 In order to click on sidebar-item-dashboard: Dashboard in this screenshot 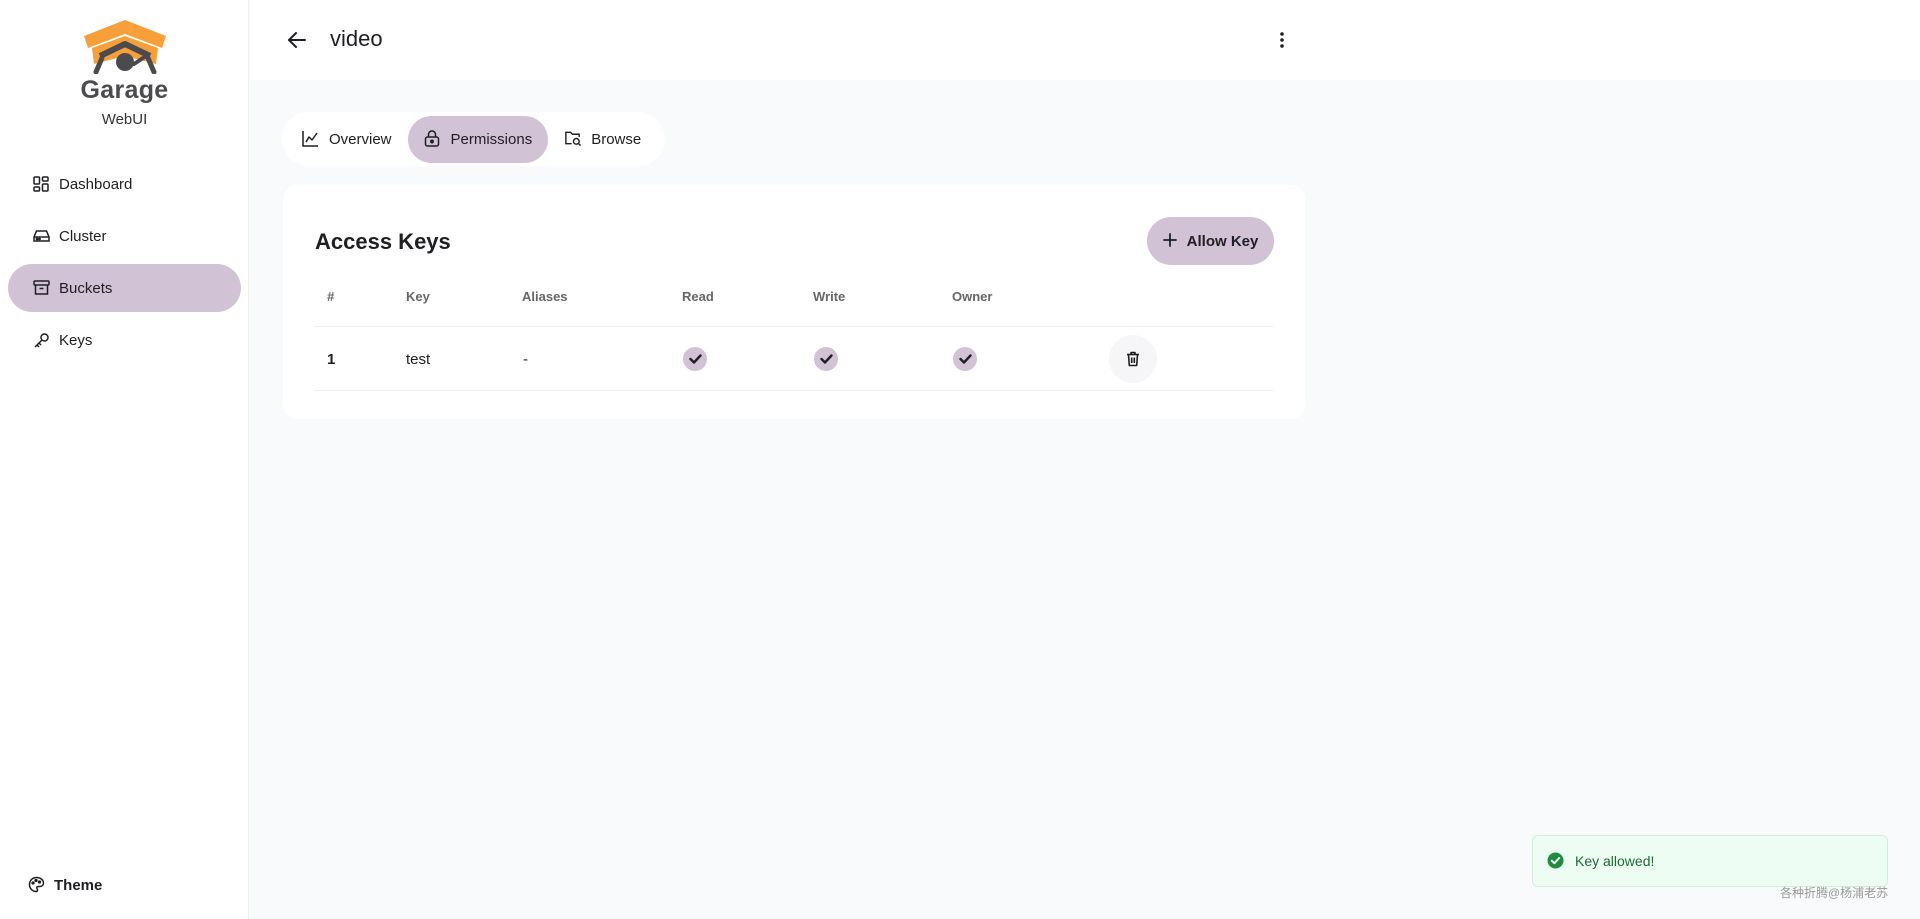, I will do `click(124, 184)`.